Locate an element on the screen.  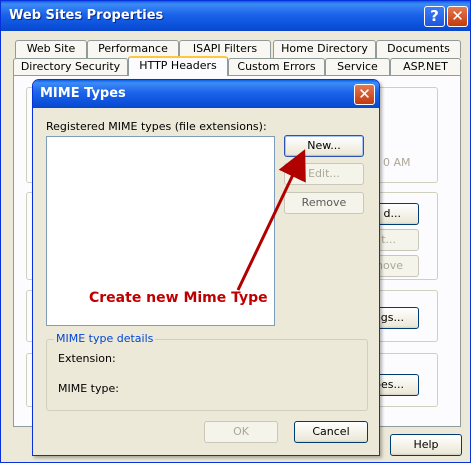
tab-documents: Documents is located at coordinates (418, 49).